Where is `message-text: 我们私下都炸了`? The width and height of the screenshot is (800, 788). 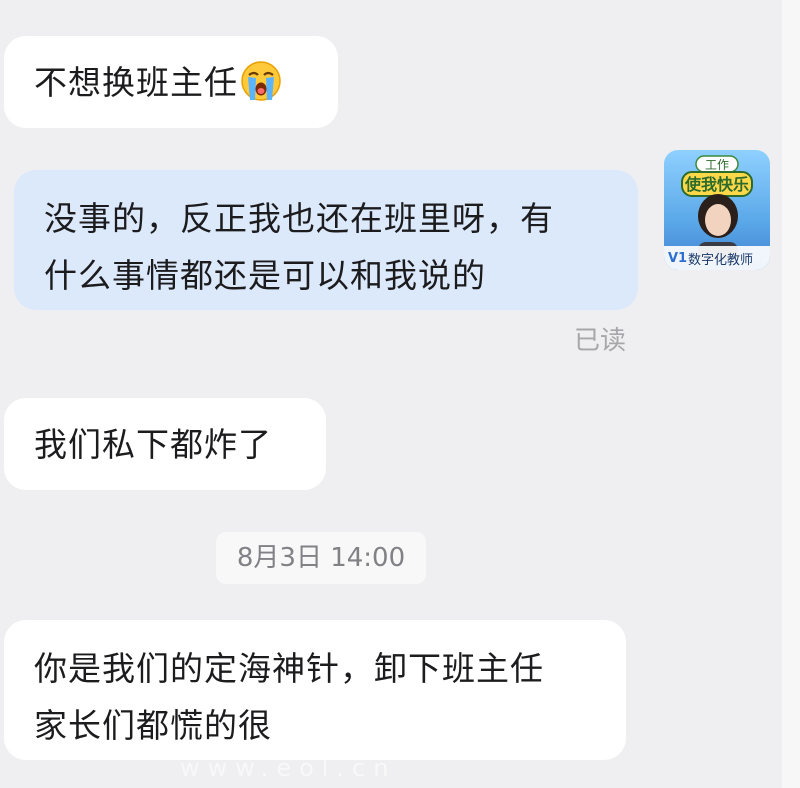 message-text: 我们私下都炸了 is located at coordinates (153, 444).